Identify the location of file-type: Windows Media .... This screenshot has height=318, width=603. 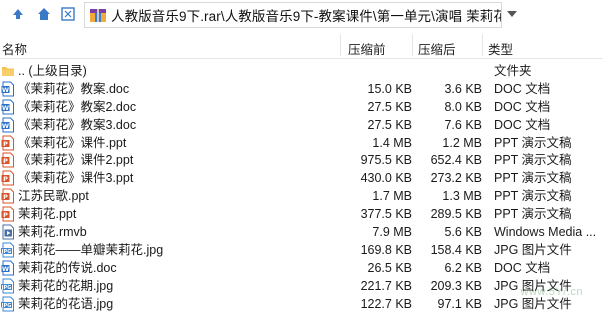
(545, 232).